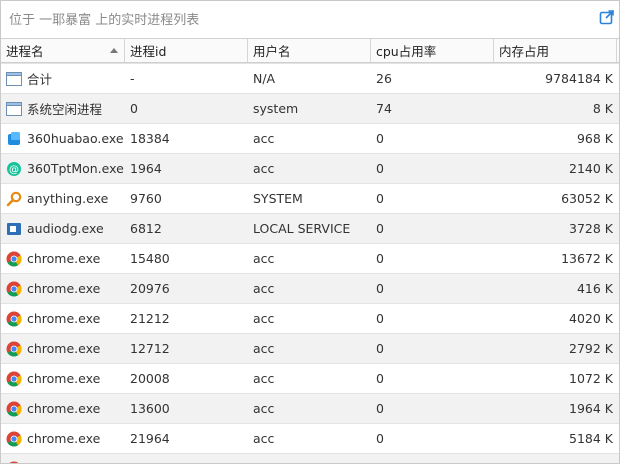  Describe the element at coordinates (150, 408) in the screenshot. I see `cell-pid: 13600` at that location.